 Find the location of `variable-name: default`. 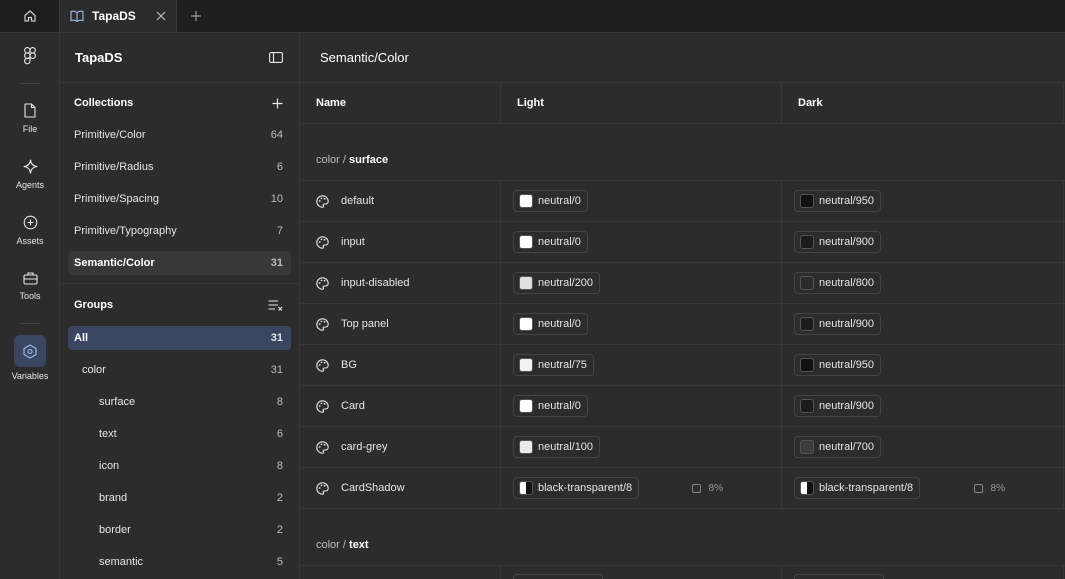

variable-name: default is located at coordinates (357, 201).